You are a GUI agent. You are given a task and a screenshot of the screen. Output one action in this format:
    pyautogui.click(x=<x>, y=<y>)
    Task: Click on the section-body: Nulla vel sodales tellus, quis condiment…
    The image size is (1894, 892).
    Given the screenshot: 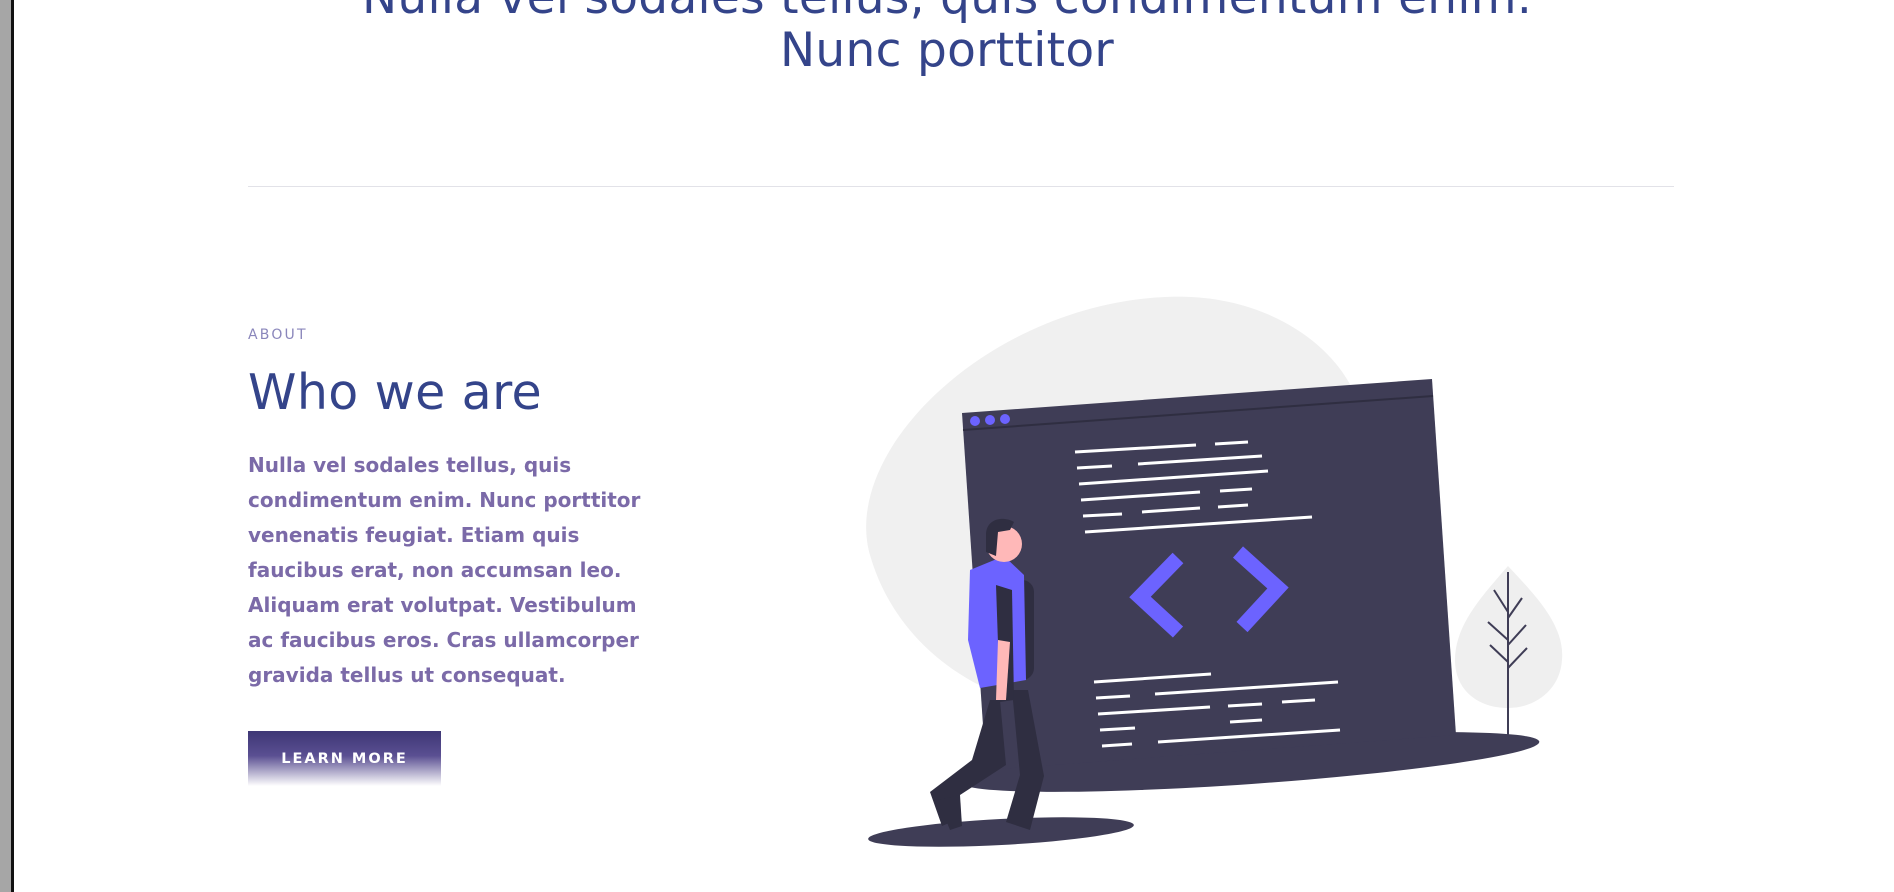 What is the action you would take?
    pyautogui.click(x=444, y=570)
    